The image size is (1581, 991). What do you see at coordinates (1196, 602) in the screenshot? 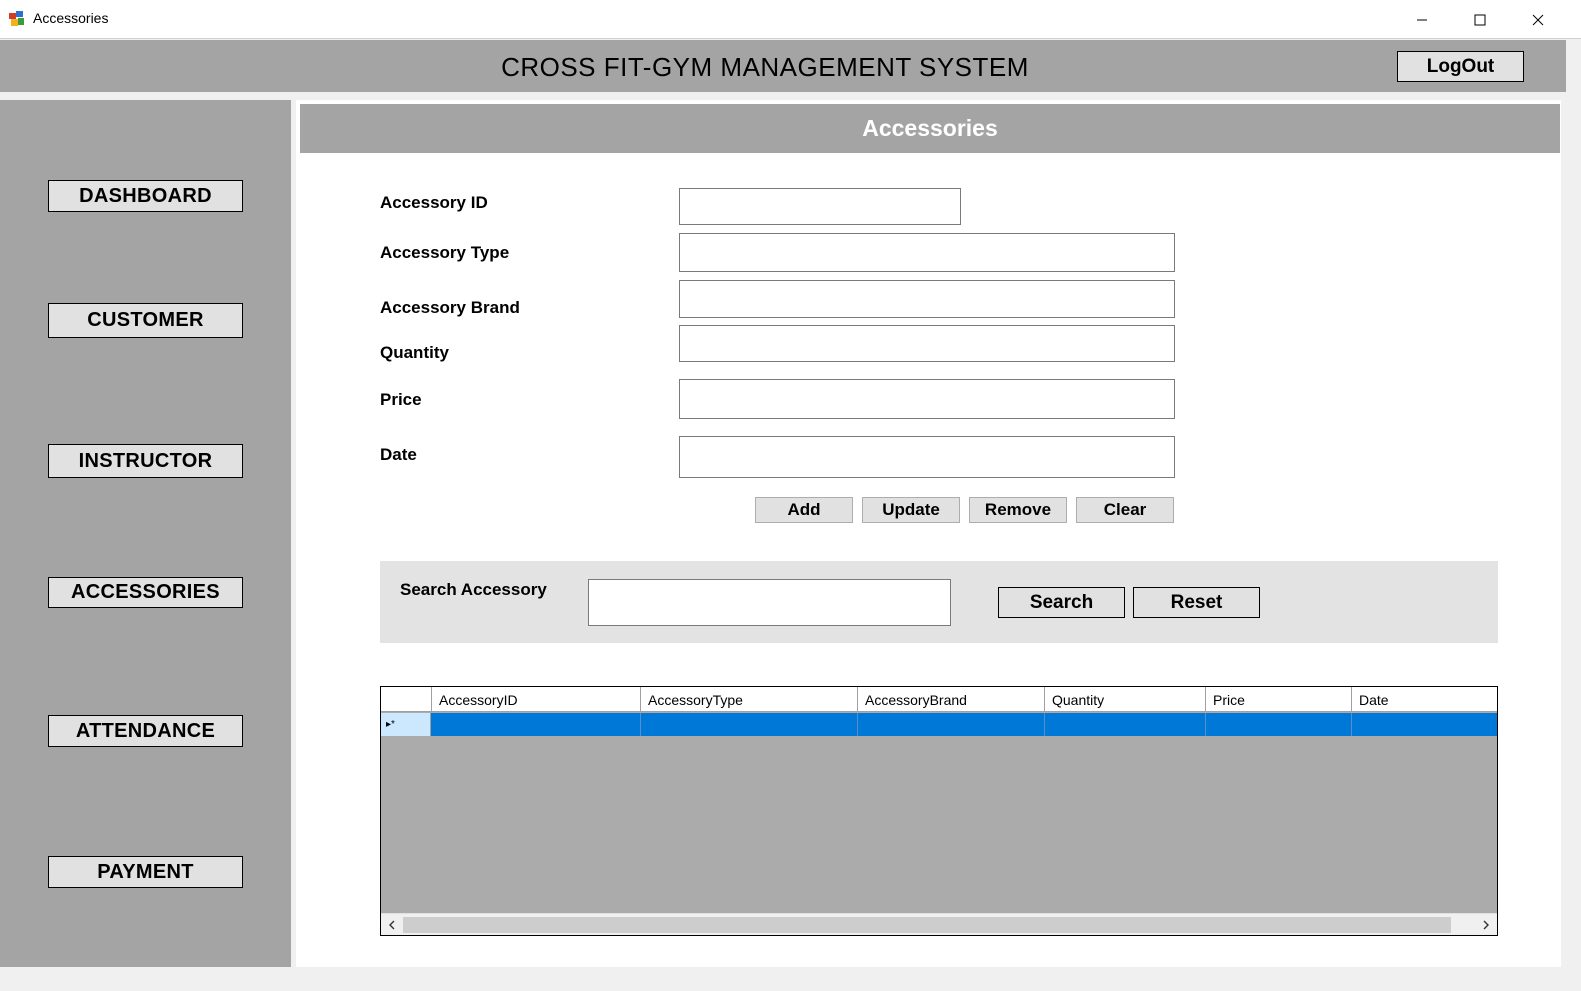
I see `reset-button: Reset` at bounding box center [1196, 602].